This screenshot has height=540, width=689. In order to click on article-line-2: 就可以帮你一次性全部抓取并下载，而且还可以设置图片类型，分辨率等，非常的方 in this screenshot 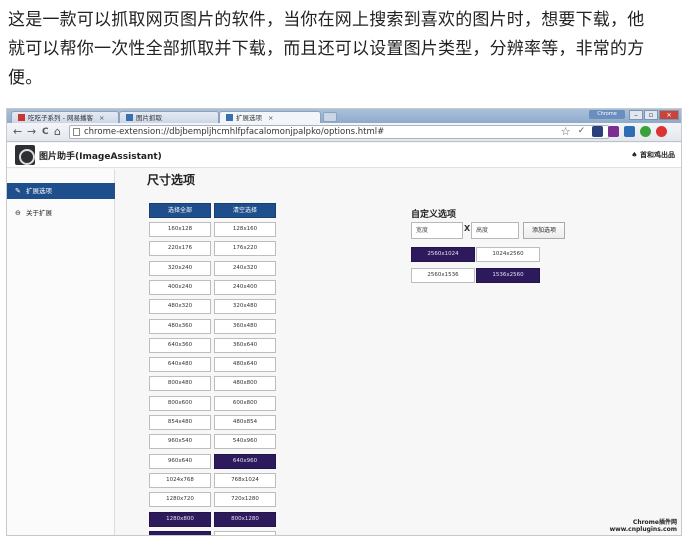, I will do `click(326, 49)`.